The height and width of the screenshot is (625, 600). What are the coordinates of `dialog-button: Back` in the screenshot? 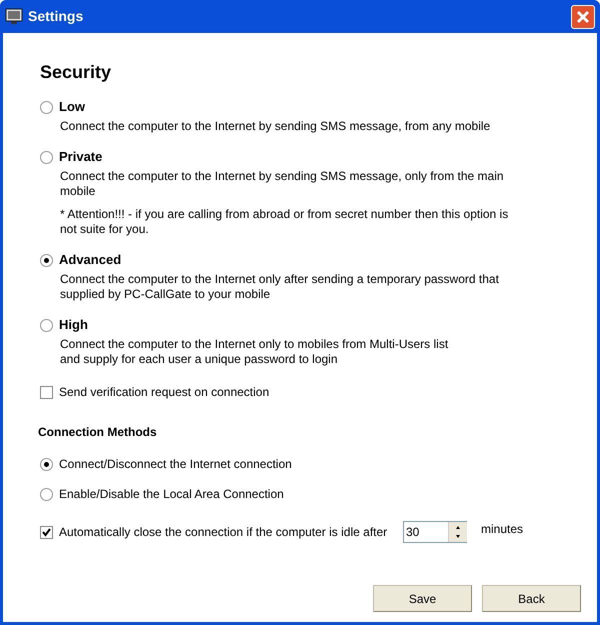 It's located at (531, 598).